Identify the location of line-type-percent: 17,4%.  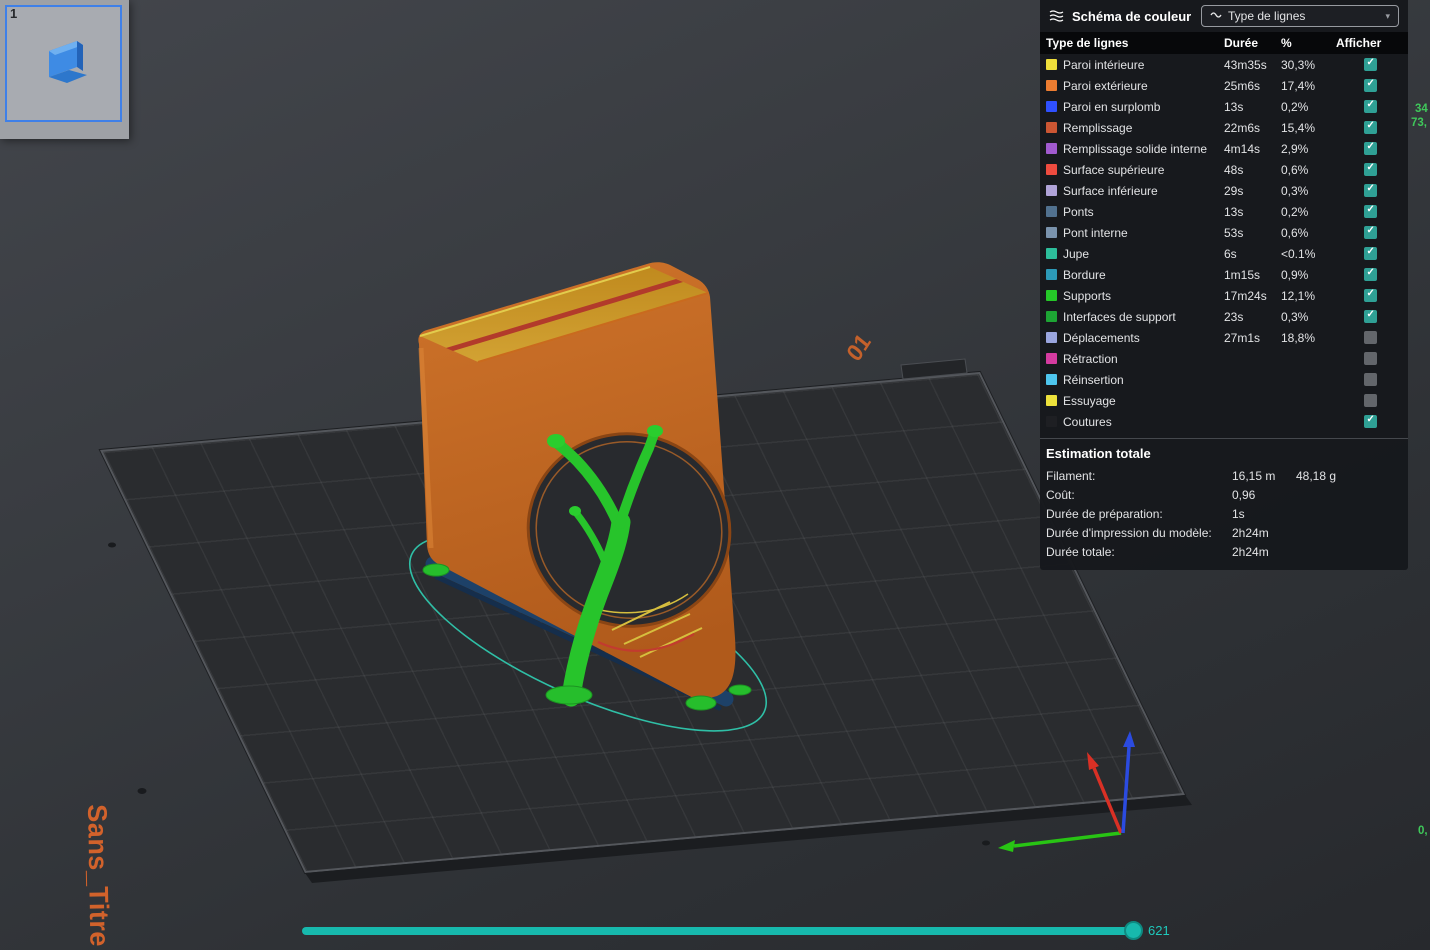
(1298, 86).